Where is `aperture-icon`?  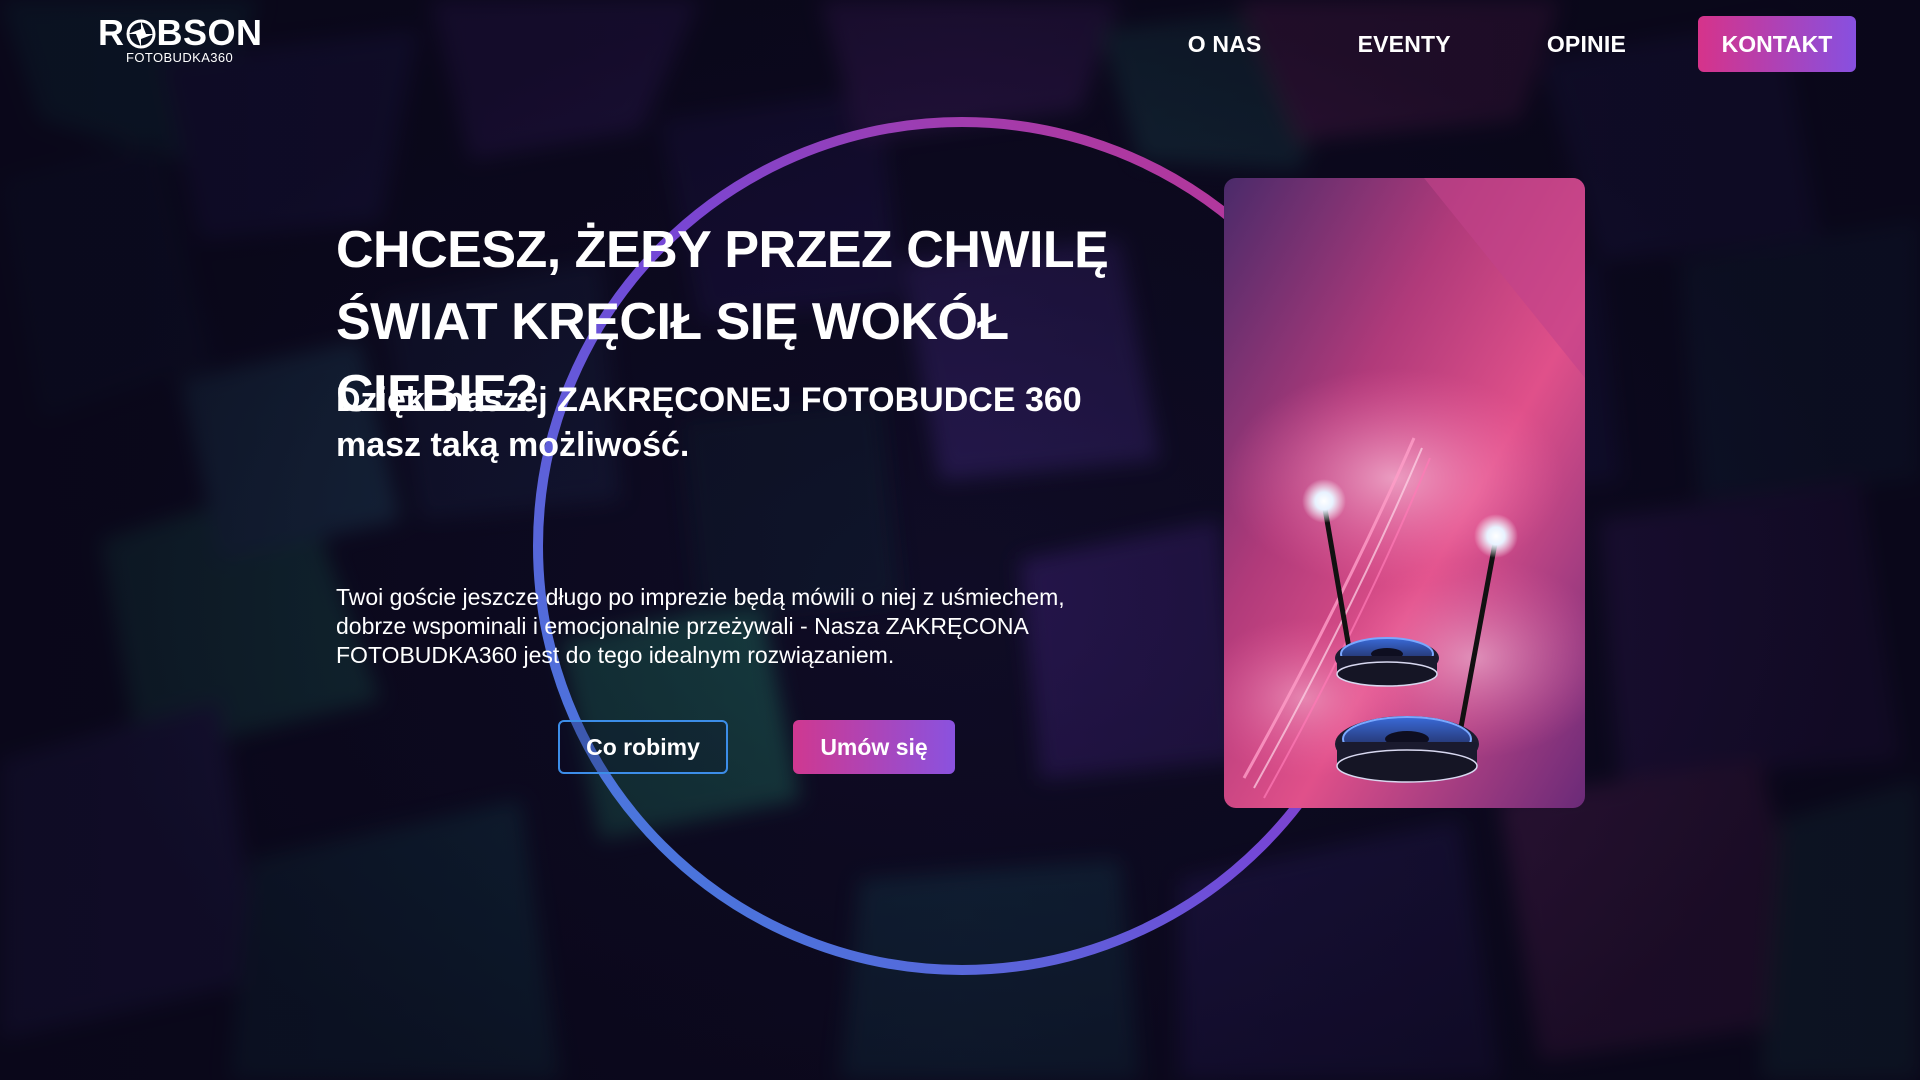
aperture-icon is located at coordinates (141, 33).